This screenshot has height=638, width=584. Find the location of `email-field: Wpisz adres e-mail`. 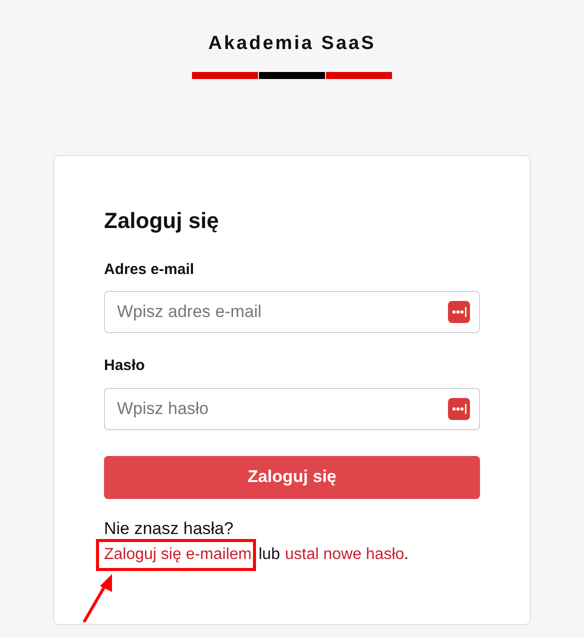

email-field: Wpisz adres e-mail is located at coordinates (292, 312).